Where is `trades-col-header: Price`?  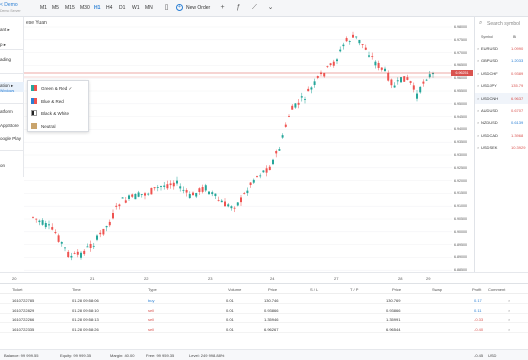
trades-col-header: Price is located at coordinates (397, 289).